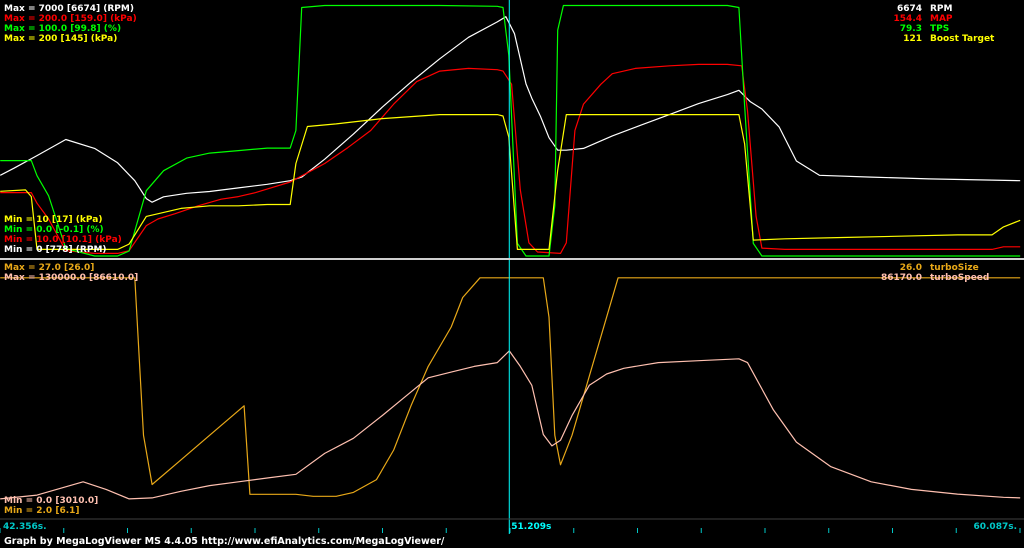 This screenshot has width=1024, height=548. What do you see at coordinates (62, 29) in the screenshot?
I see `top-max-label: Max = 100.0 [99.8] (%)` at bounding box center [62, 29].